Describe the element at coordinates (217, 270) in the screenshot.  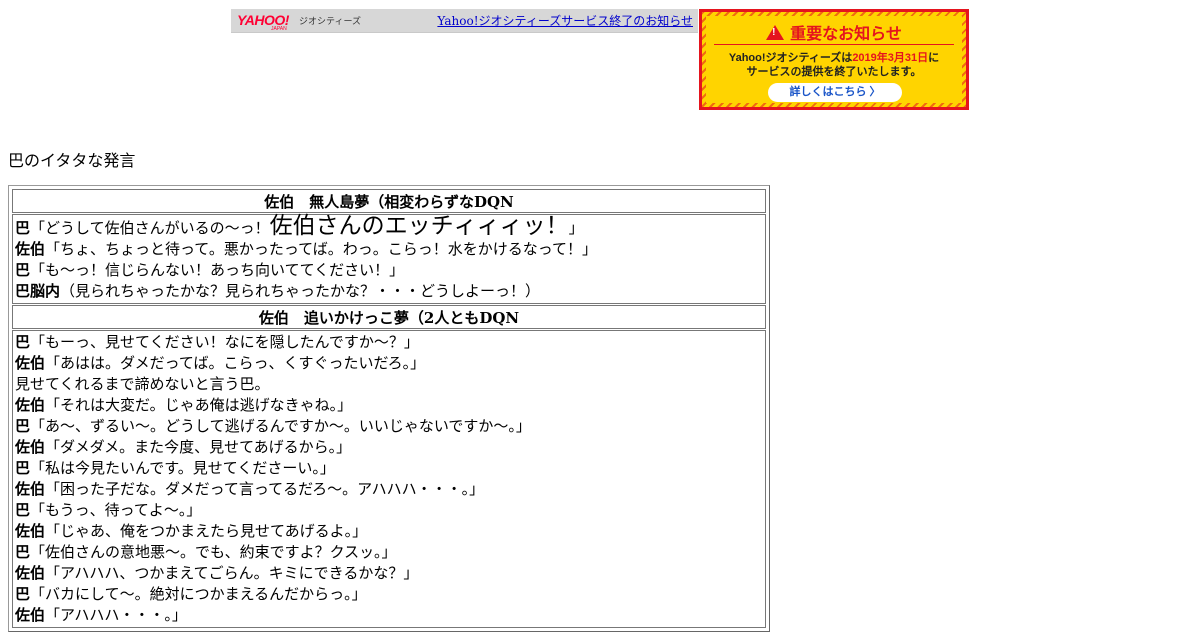
I see `dialogue-text: 「も～っ！信じらんない！あっち向いててください！」` at that location.